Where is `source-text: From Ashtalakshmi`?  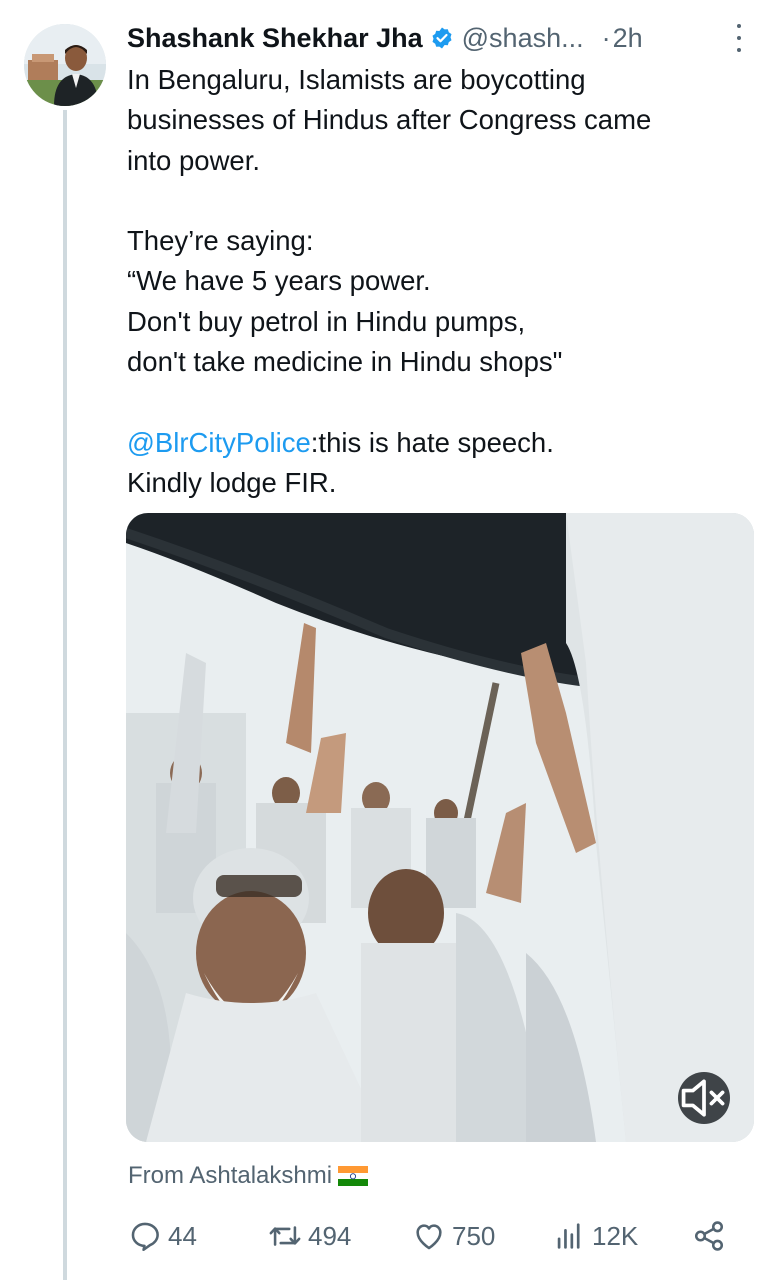 source-text: From Ashtalakshmi is located at coordinates (230, 1175).